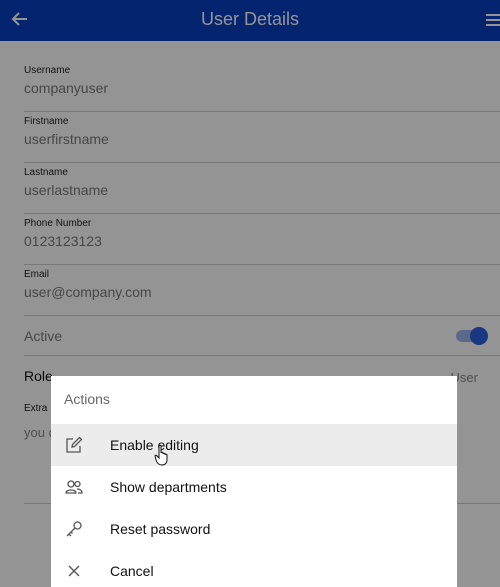 Image resolution: width=500 pixels, height=587 pixels. I want to click on close-icon, so click(74, 571).